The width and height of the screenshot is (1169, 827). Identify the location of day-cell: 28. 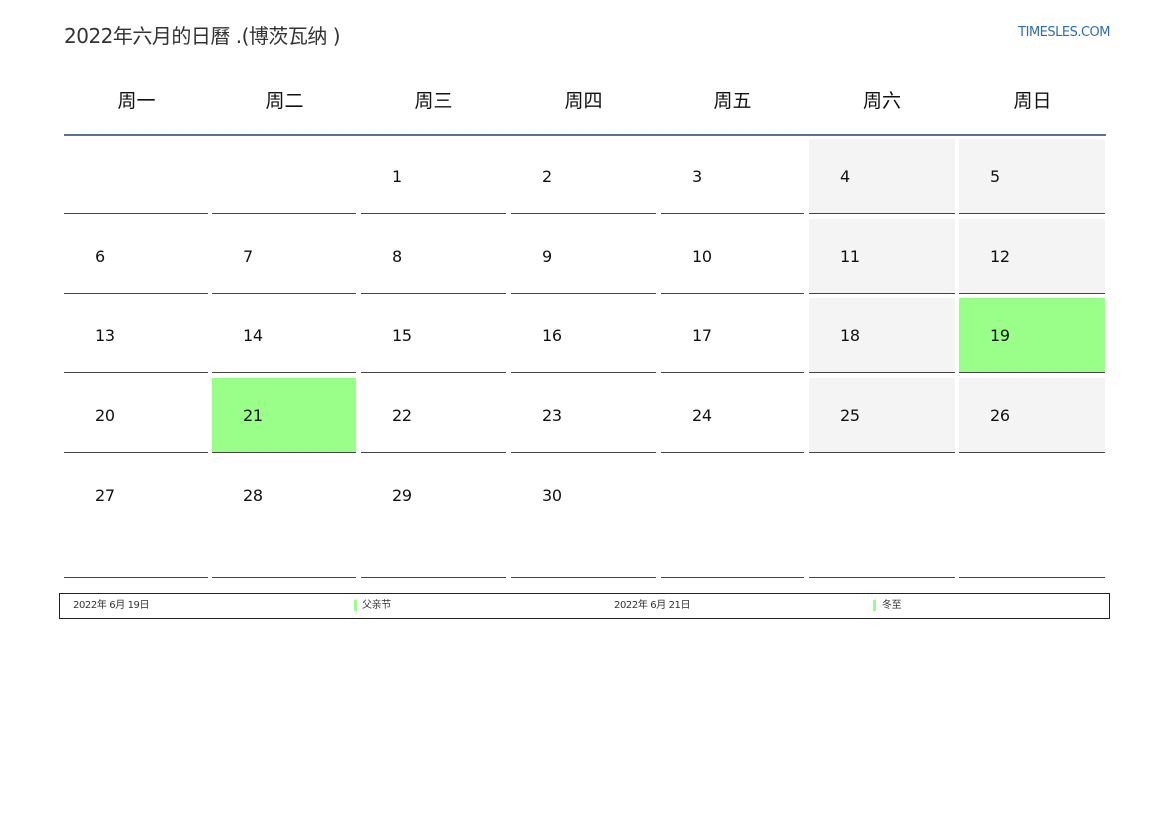
(284, 518).